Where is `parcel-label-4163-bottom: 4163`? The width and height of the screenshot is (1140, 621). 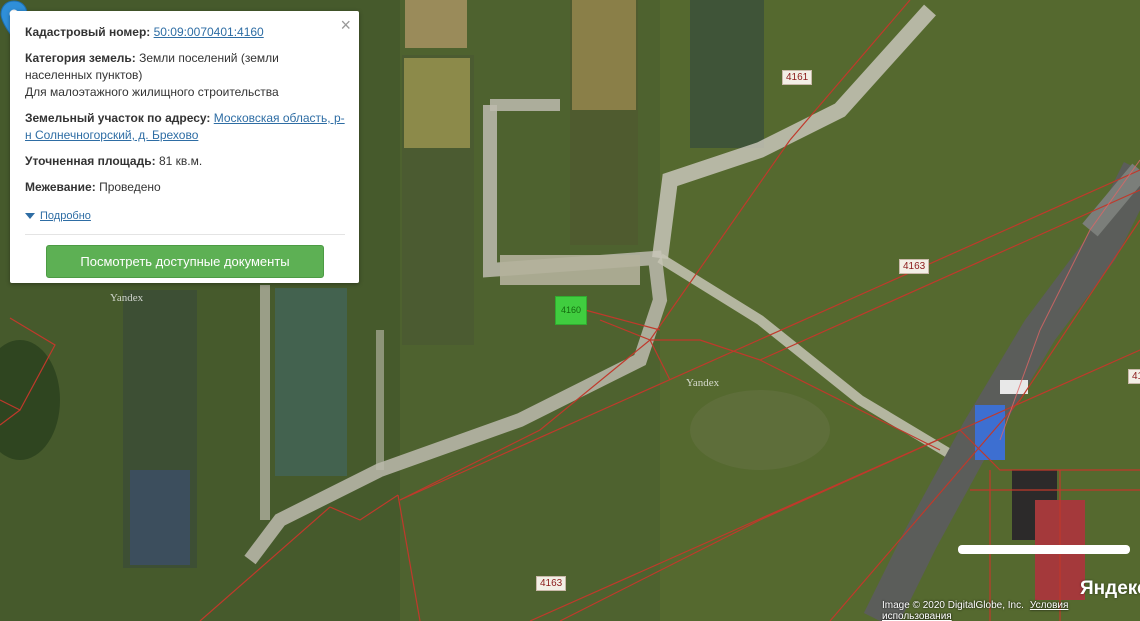
parcel-label-4163-bottom: 4163 is located at coordinates (551, 583).